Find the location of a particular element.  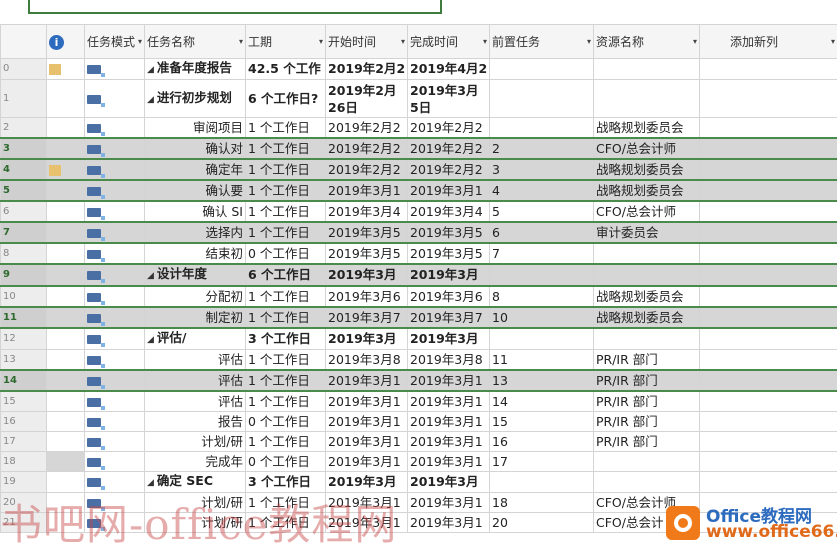

start-cell: 2019年2月26日 is located at coordinates (366, 98).